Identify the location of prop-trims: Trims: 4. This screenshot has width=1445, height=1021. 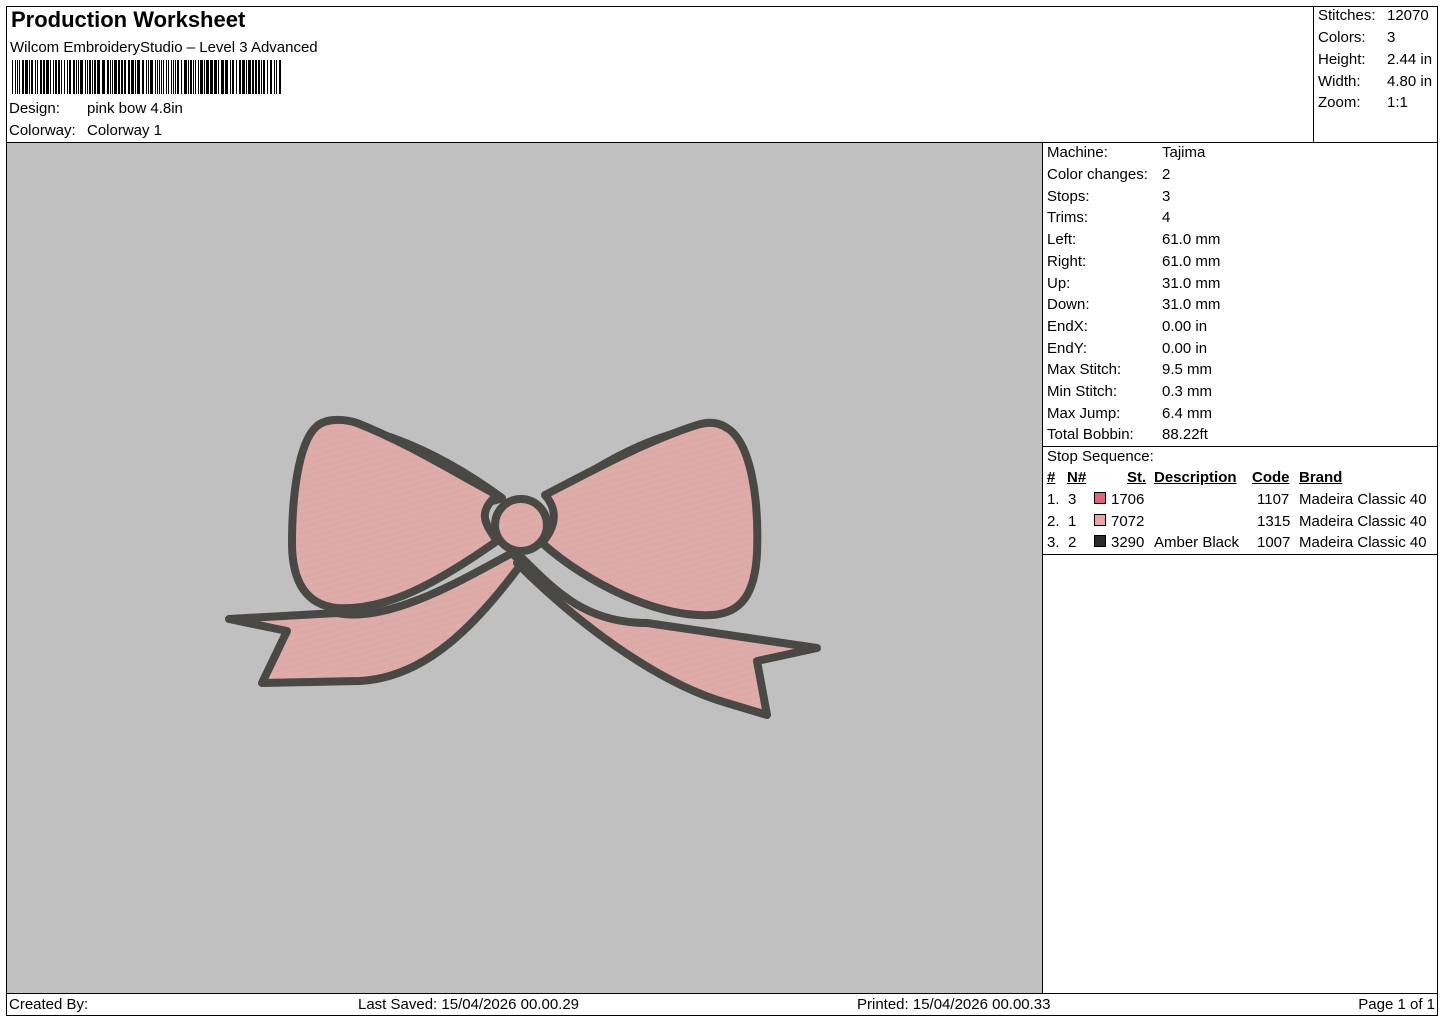
(1109, 217).